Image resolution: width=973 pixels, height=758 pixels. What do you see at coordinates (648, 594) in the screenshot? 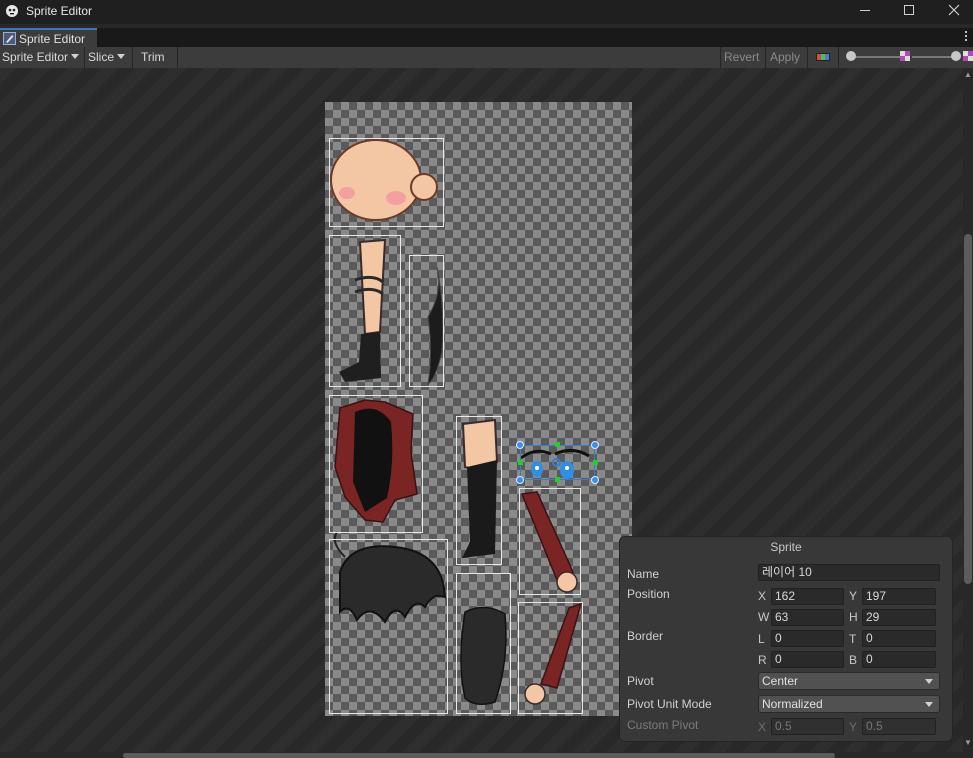
I see `position-label: Position` at bounding box center [648, 594].